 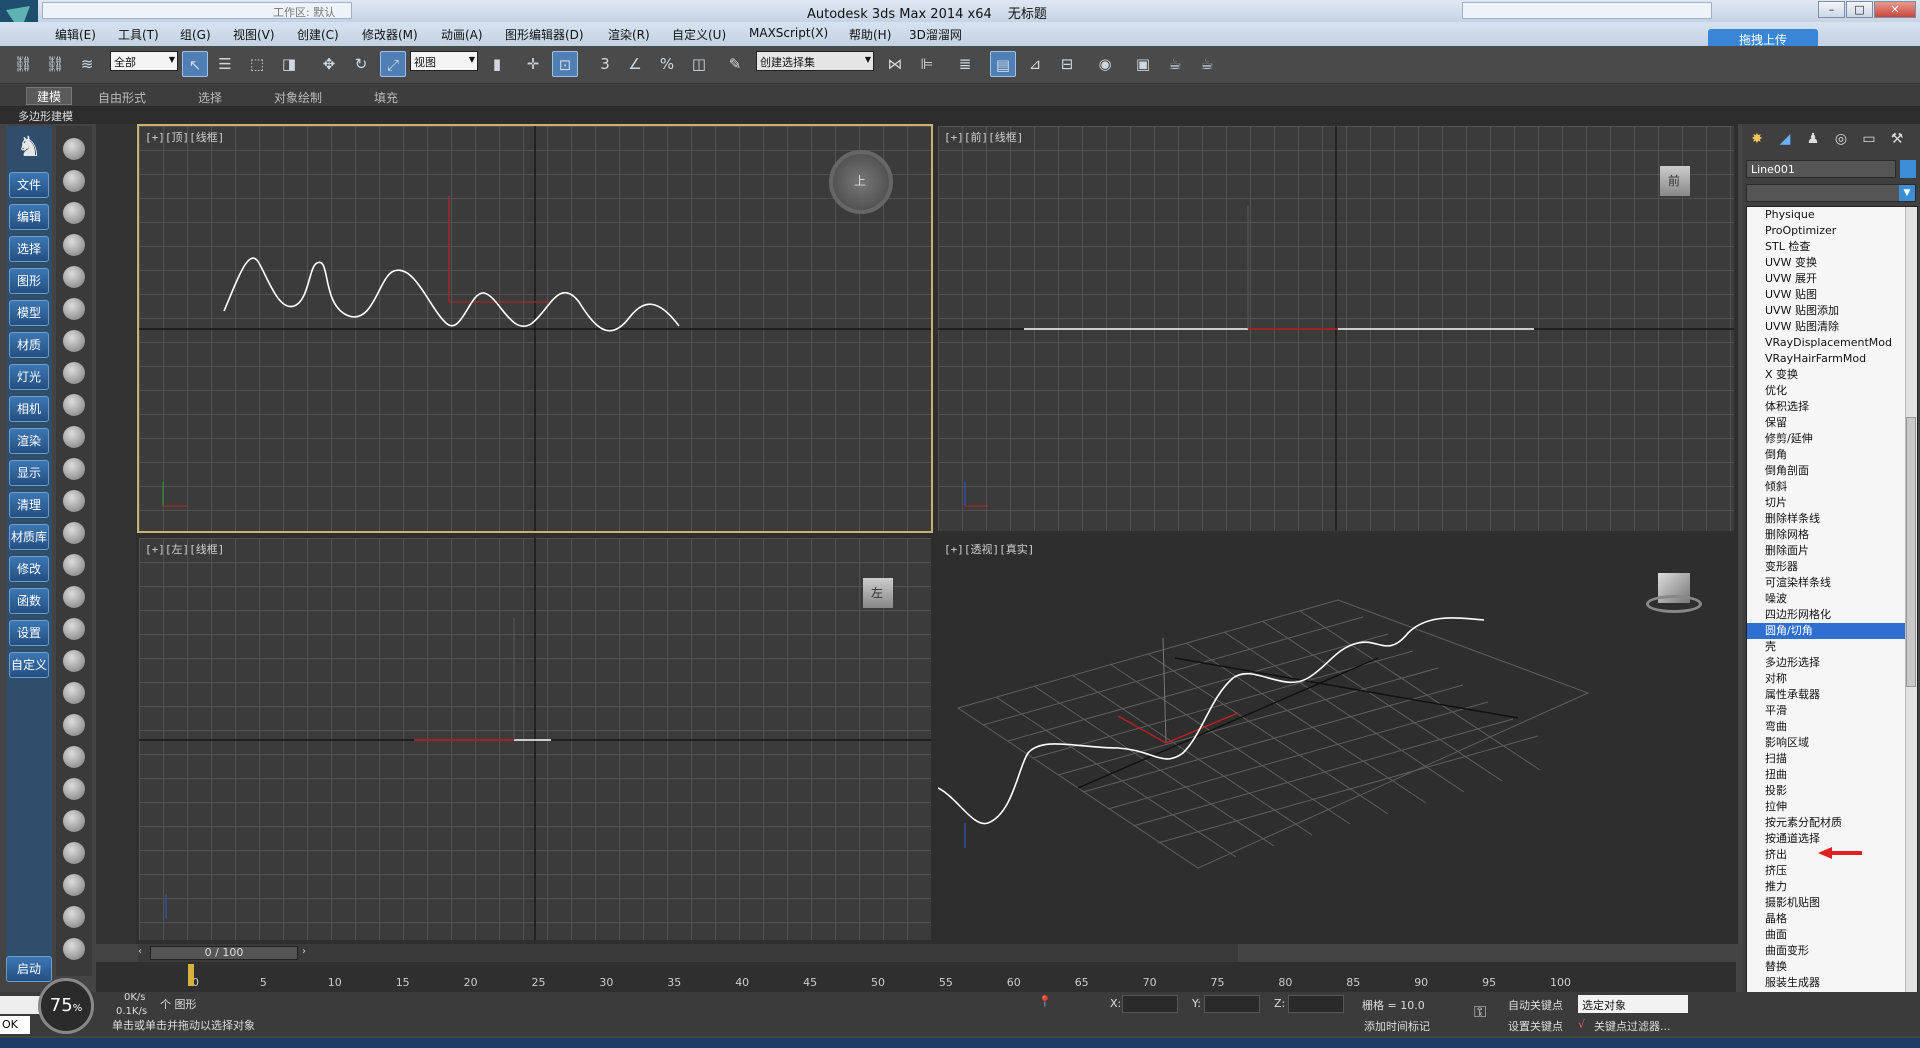 What do you see at coordinates (1832, 663) in the screenshot?
I see `modifier-item: 多边形选择` at bounding box center [1832, 663].